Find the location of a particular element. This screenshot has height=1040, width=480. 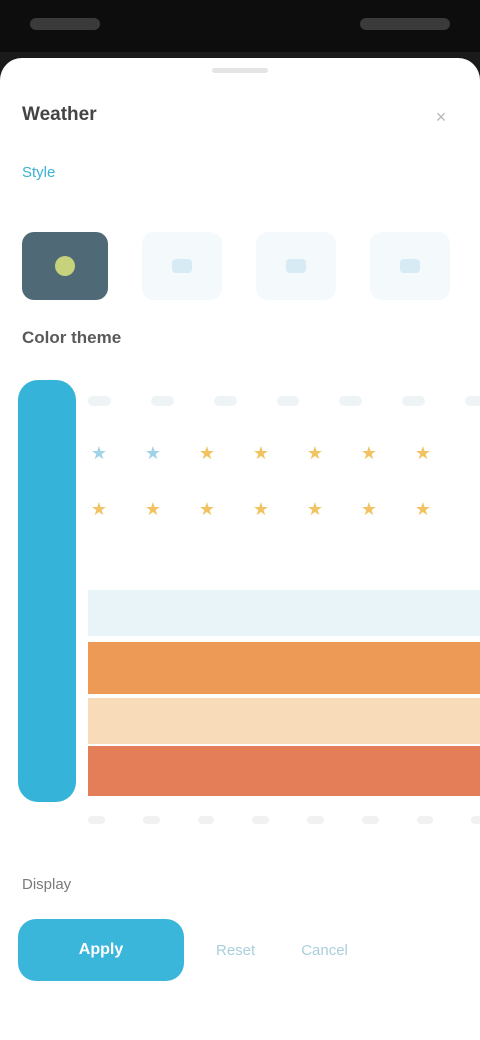

apply-button: Apply is located at coordinates (101, 950).